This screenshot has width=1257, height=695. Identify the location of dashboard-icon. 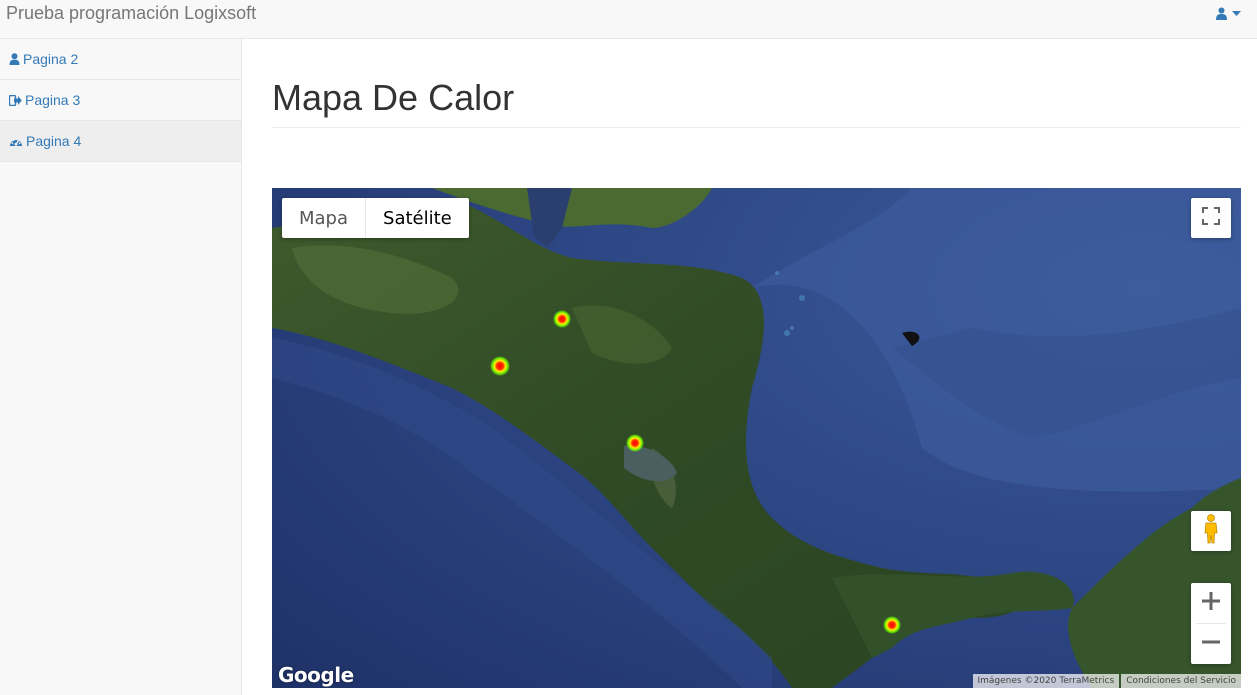
(16, 141).